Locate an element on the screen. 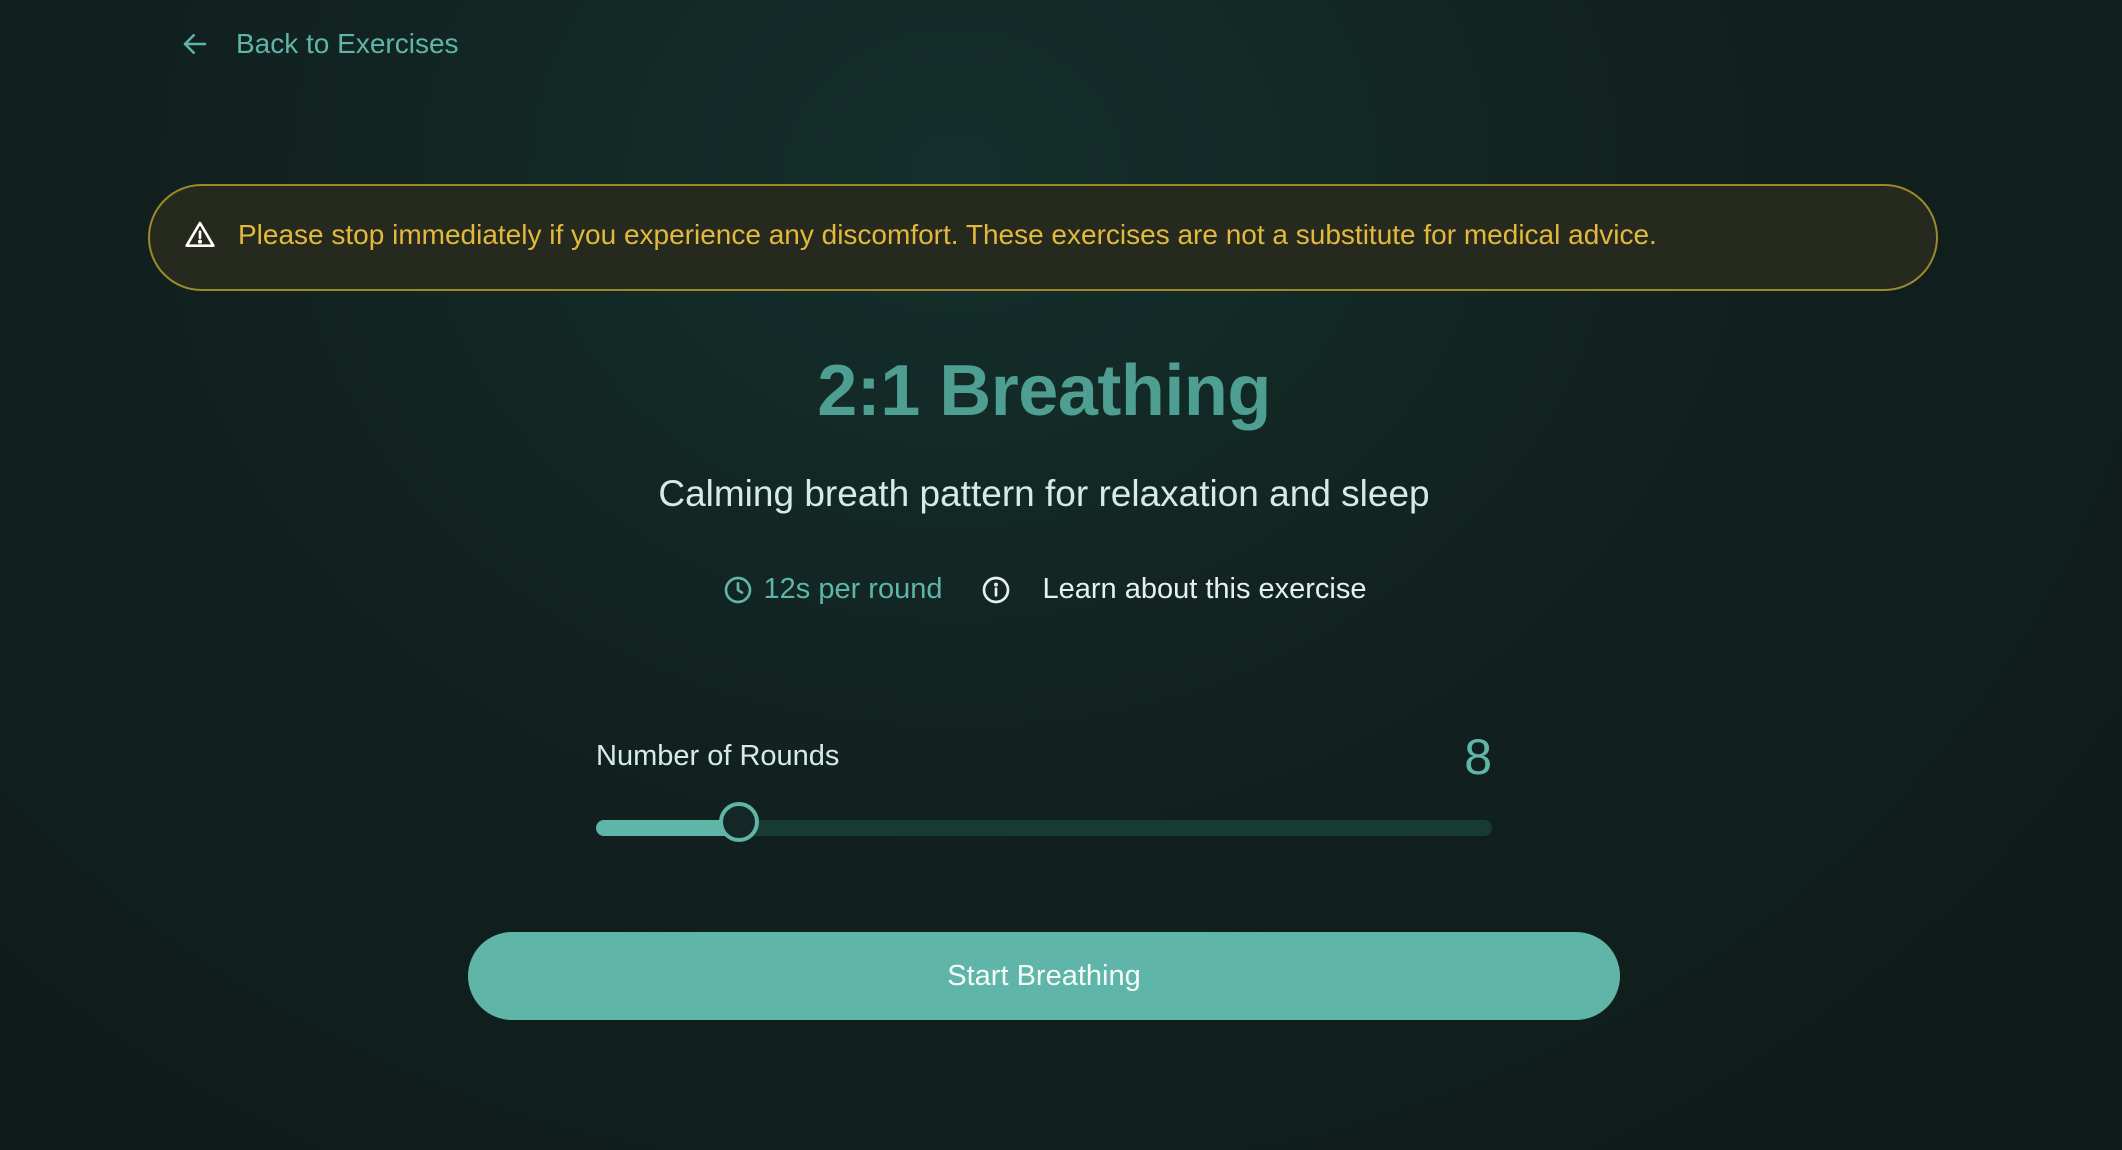  rounds-slider-fill is located at coordinates (668, 828).